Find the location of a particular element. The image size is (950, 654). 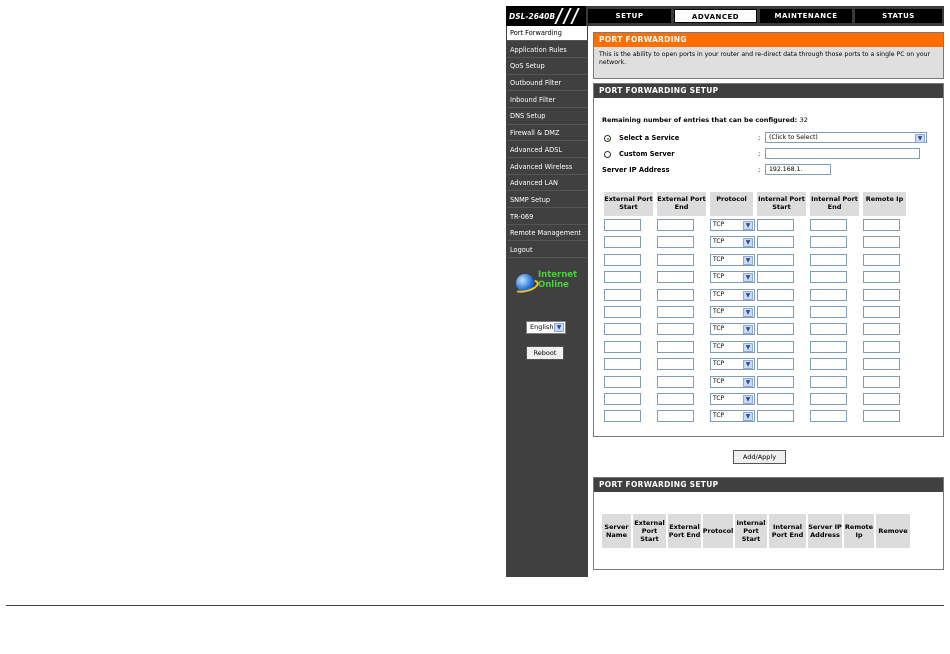

sidebar-item: Inbound Filter is located at coordinates (547, 100).